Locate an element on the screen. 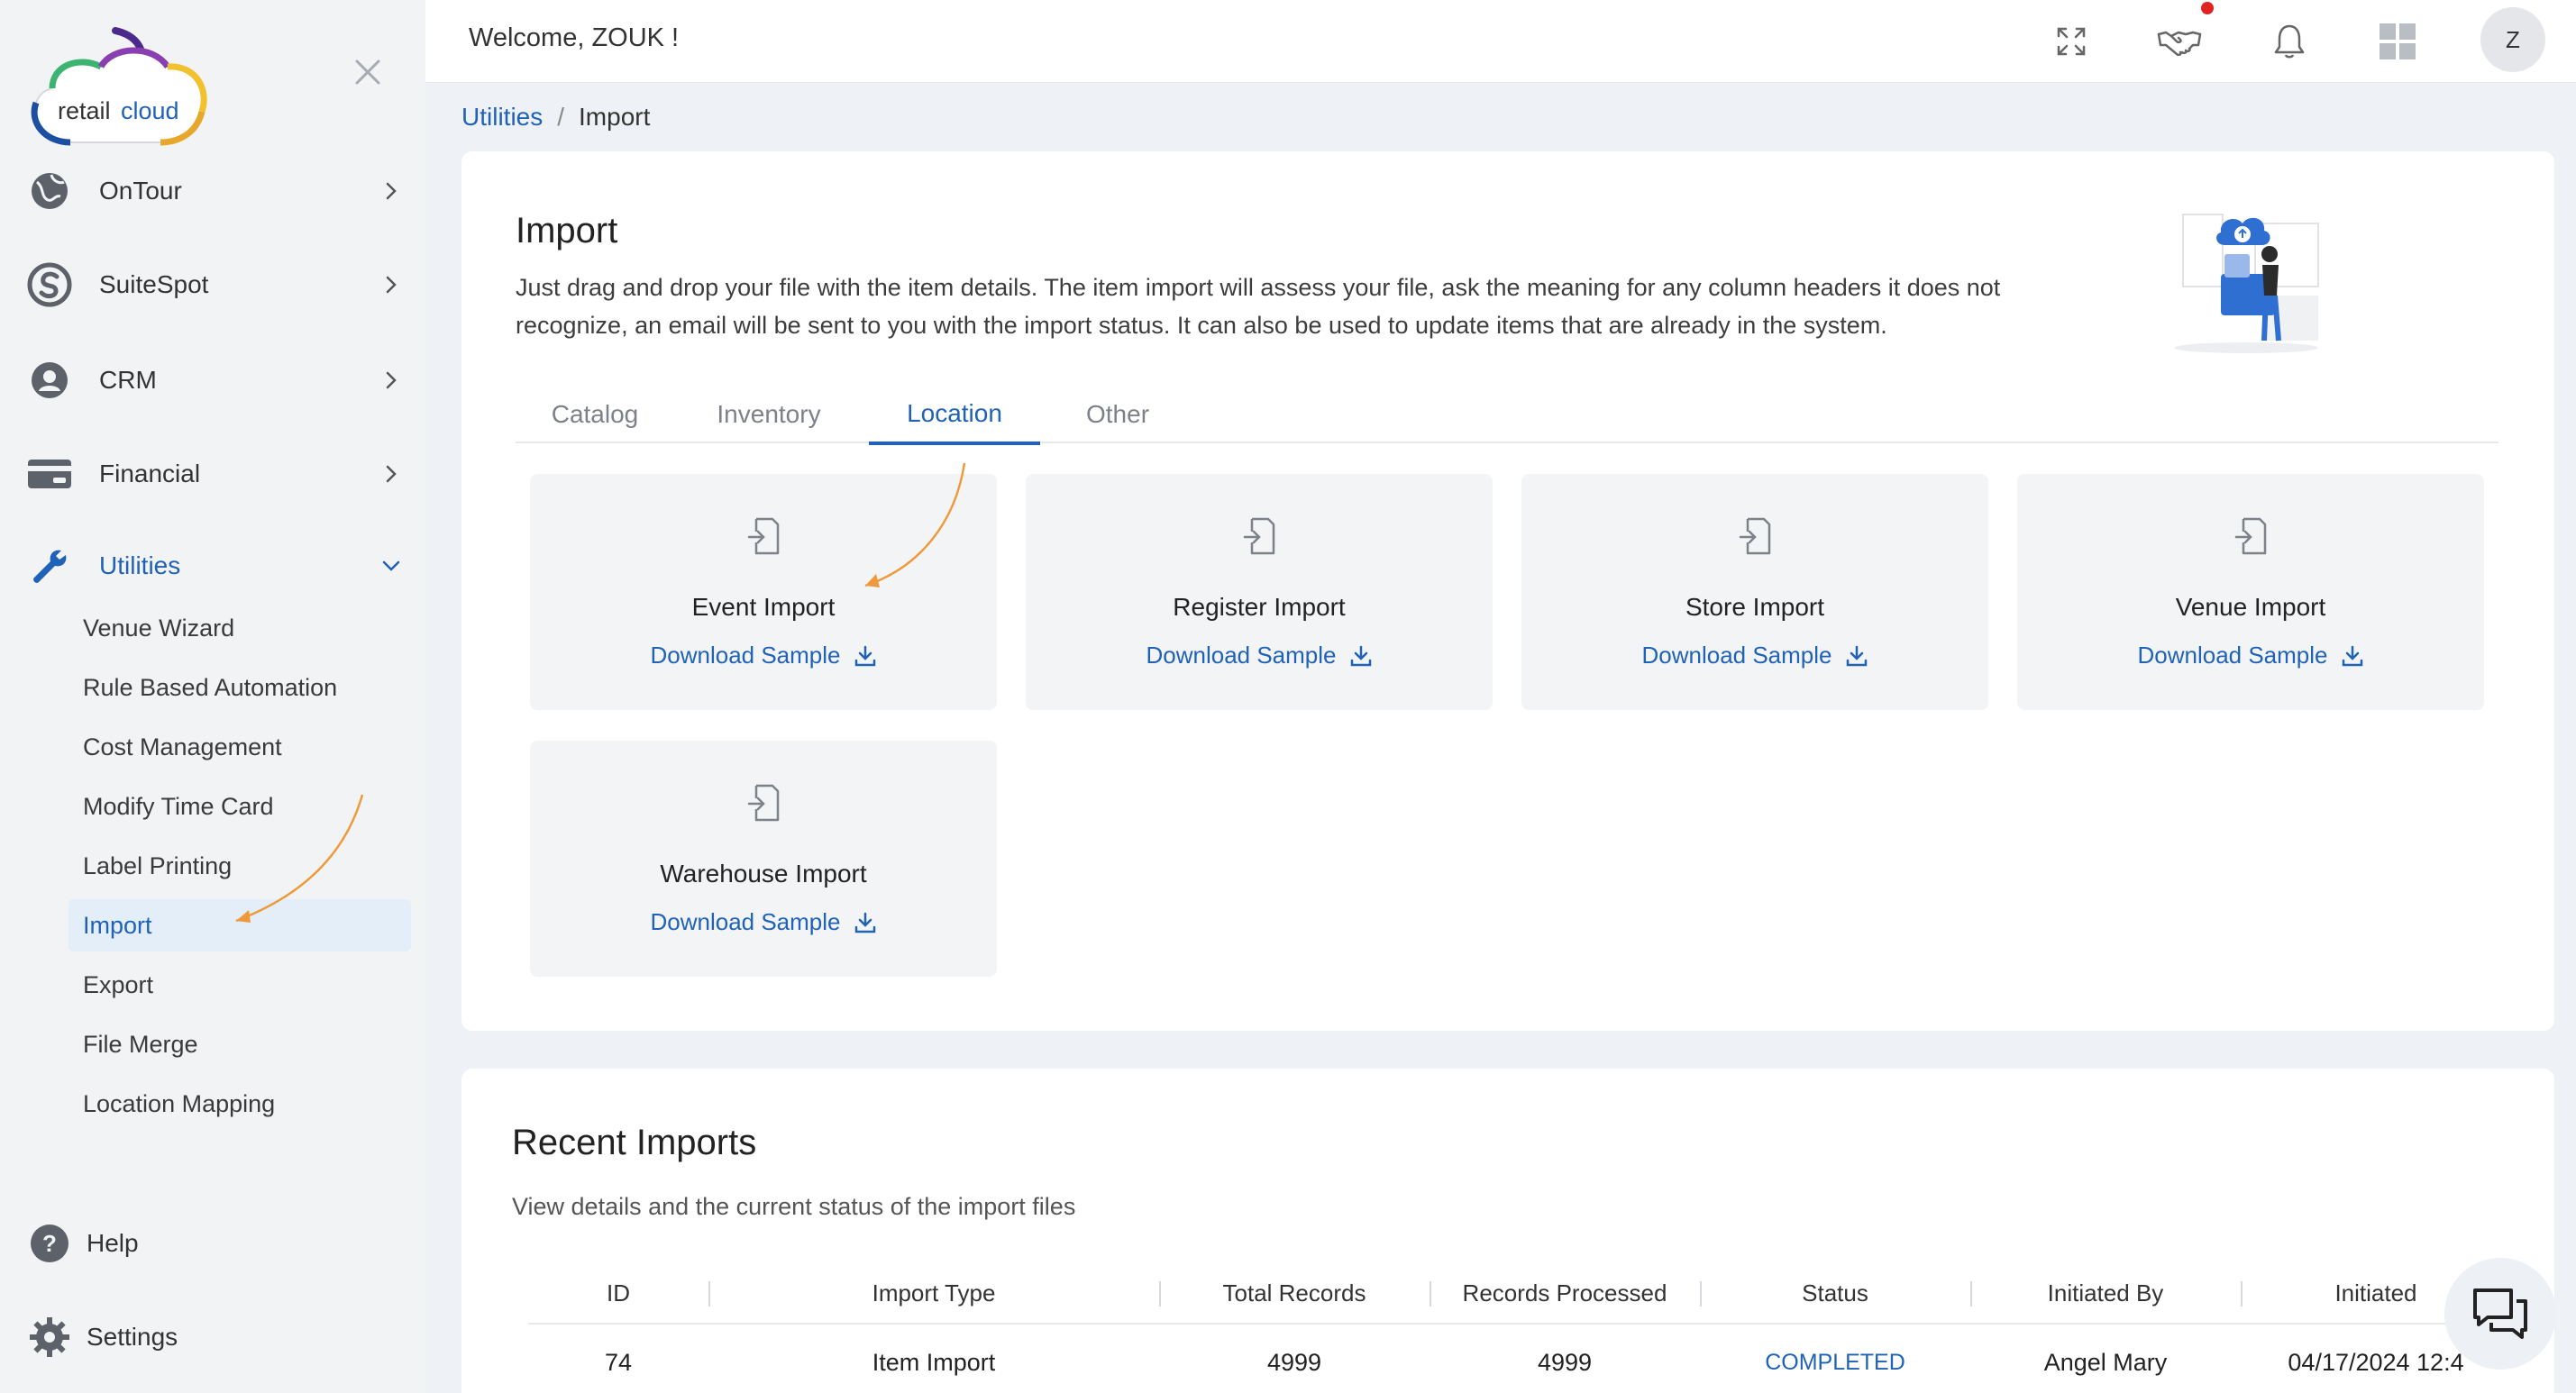 This screenshot has height=1393, width=2576. sidebar-item-label: CRM is located at coordinates (128, 380).